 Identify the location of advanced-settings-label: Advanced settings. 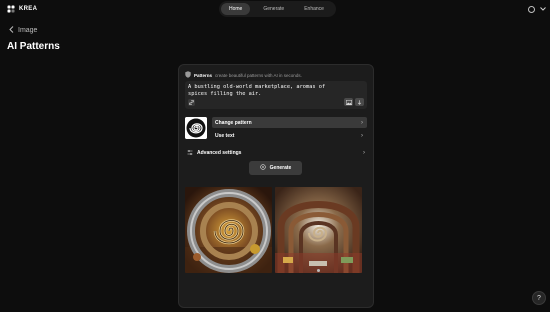
(219, 153).